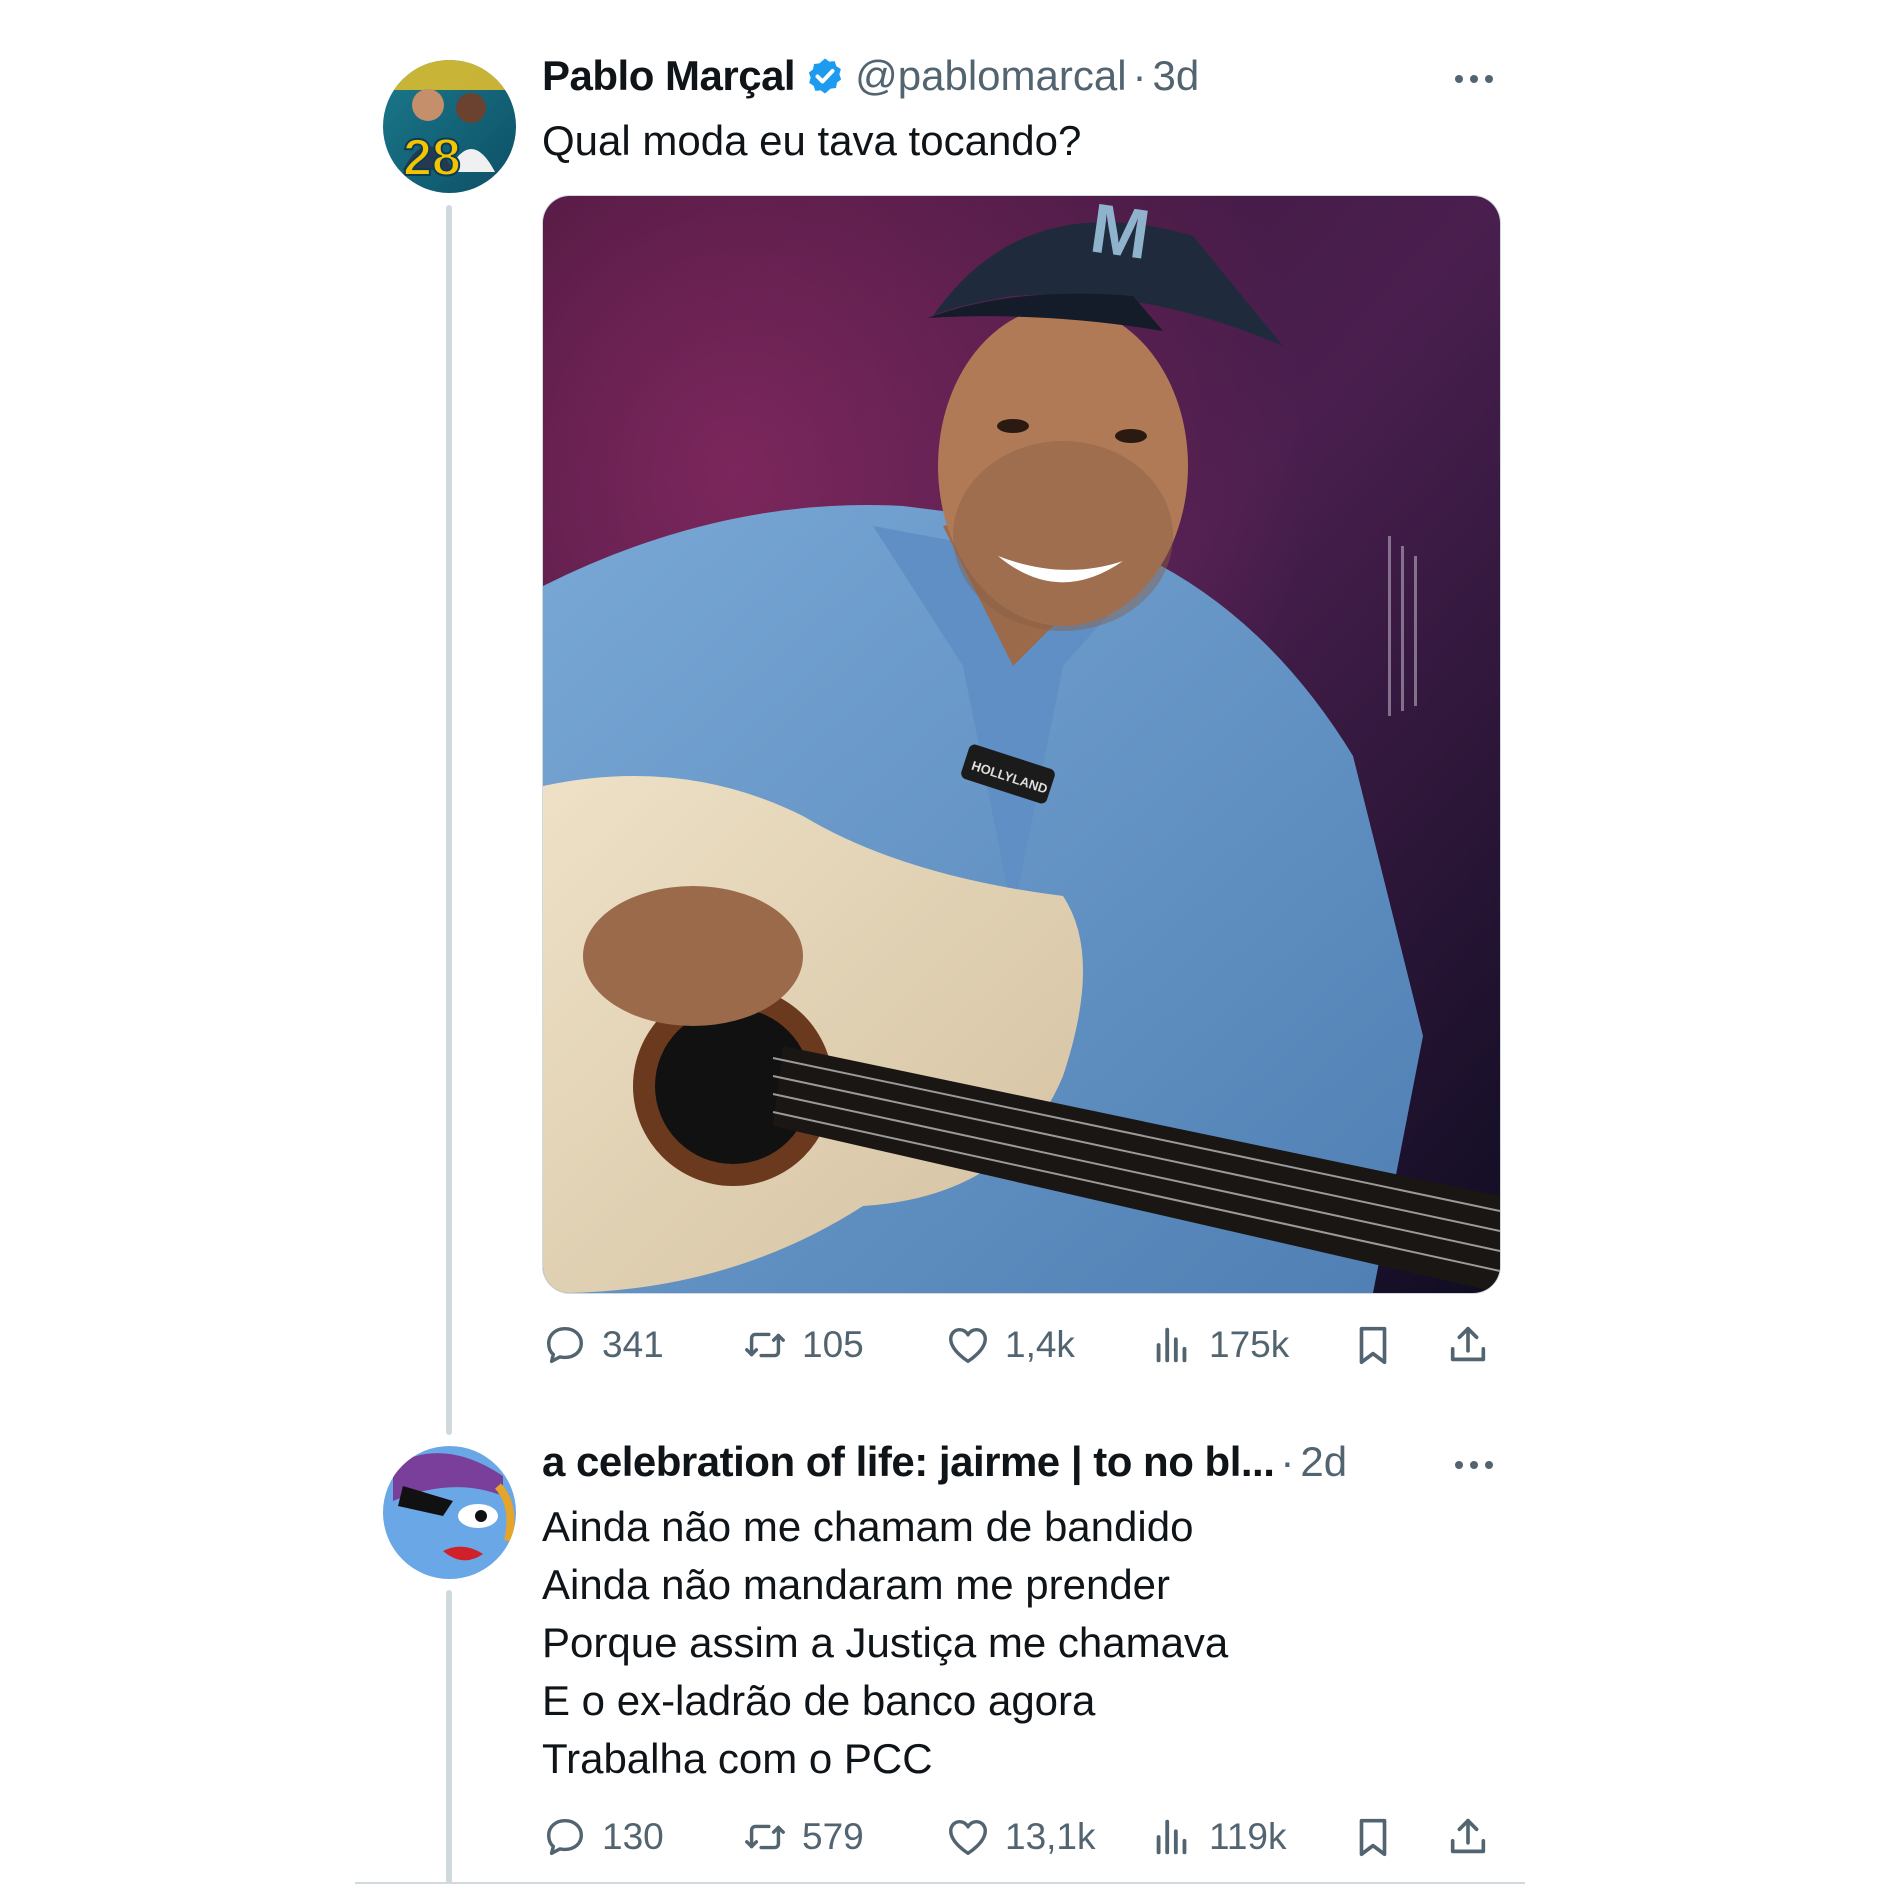  I want to click on tweet-time: 2d, so click(1323, 1462).